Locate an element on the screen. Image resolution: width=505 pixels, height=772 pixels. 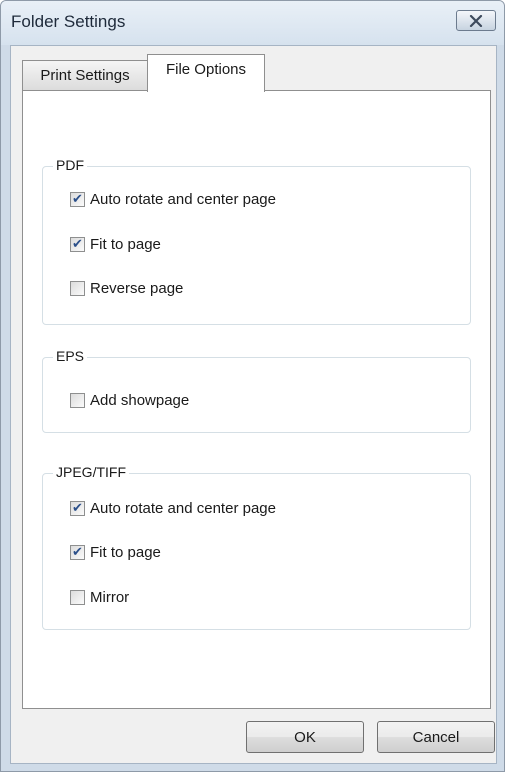
jpeg-fit-to-page-label: Fit to page is located at coordinates (125, 552).